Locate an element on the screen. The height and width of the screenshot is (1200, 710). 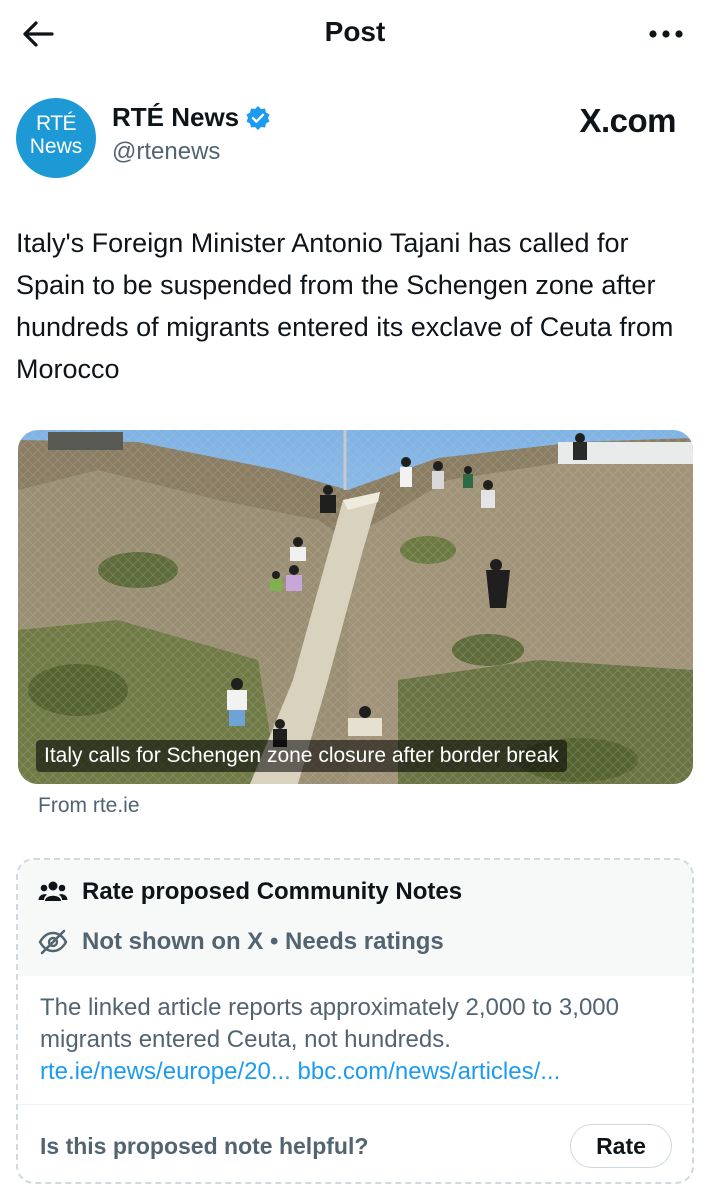
source-domain-link: From rte.ie is located at coordinates (89, 806).